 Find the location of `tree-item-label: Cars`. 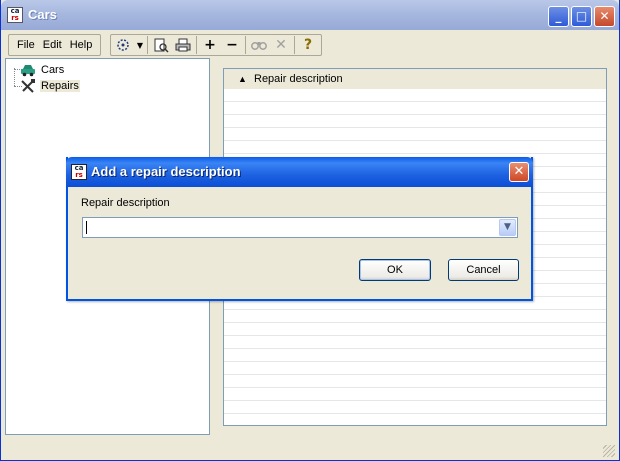

tree-item-label: Cars is located at coordinates (53, 70).